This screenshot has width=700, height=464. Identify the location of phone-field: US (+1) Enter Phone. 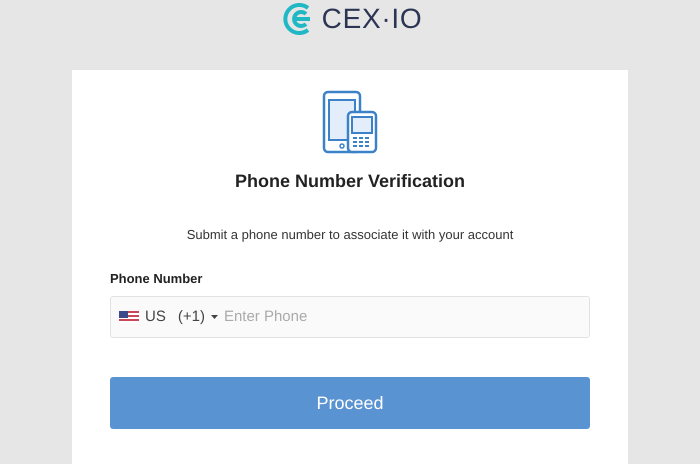
(350, 317).